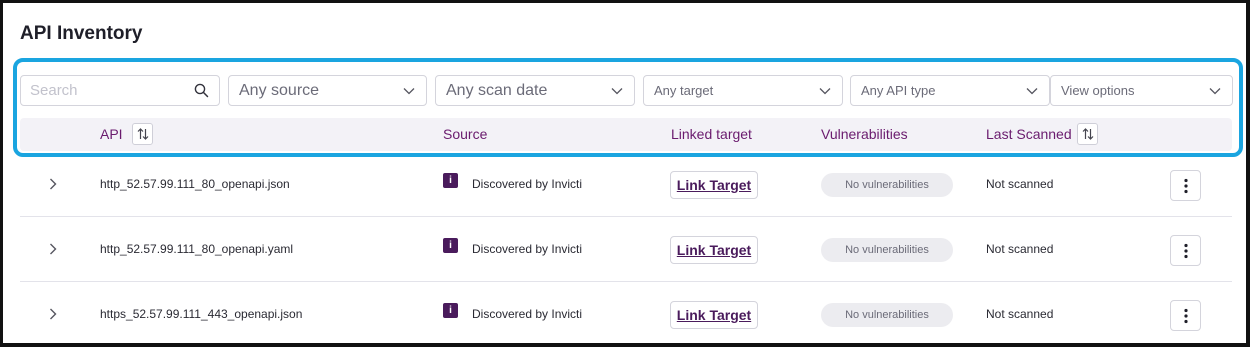 The image size is (1250, 347). Describe the element at coordinates (201, 314) in the screenshot. I see `api-name: https_52.57.99.111_443_openapi.json` at that location.